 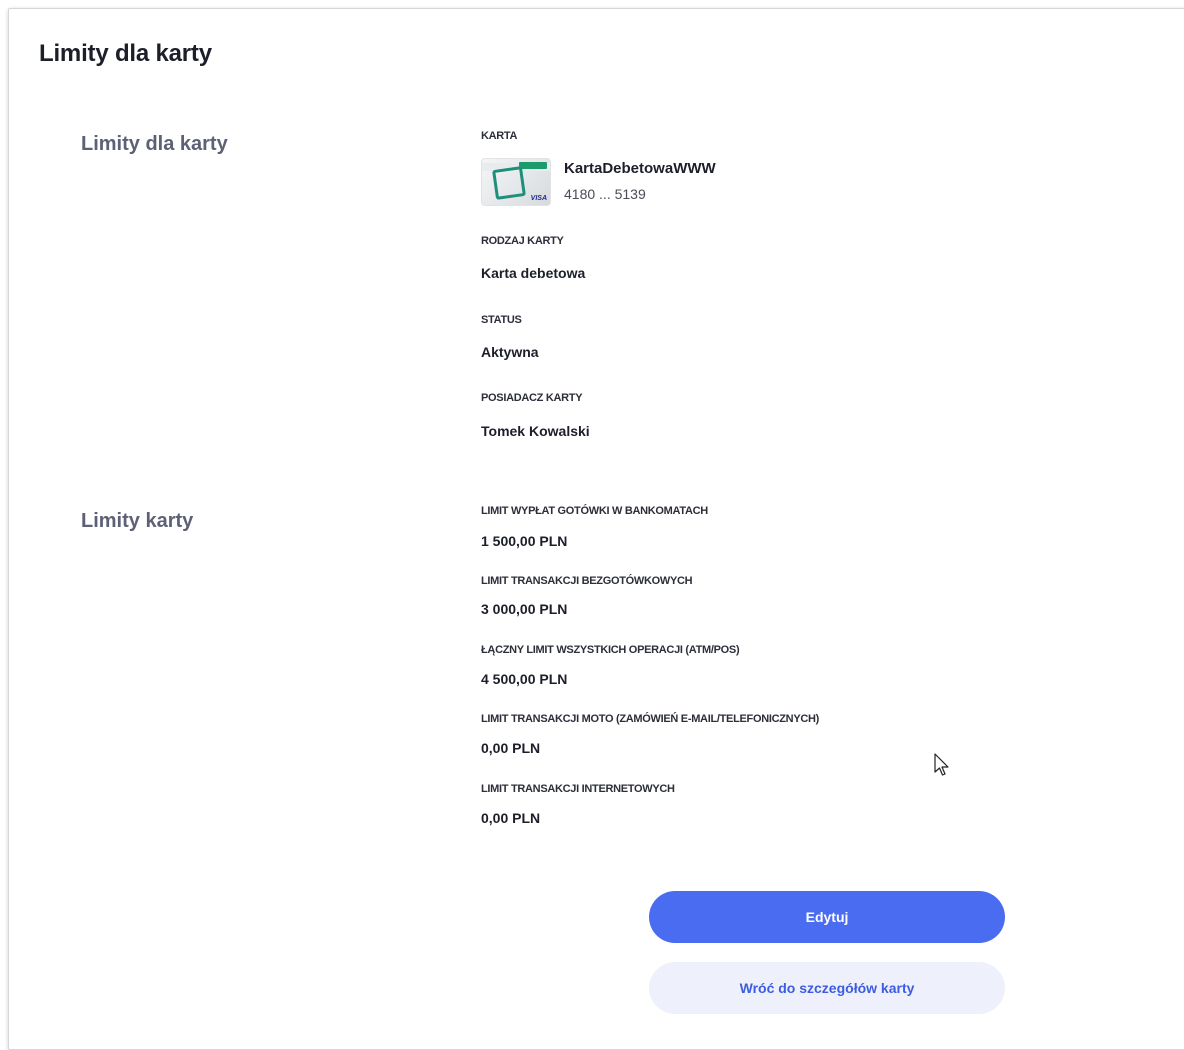 What do you see at coordinates (137, 521) in the screenshot?
I see `section-title-card-limits-list: Limity karty` at bounding box center [137, 521].